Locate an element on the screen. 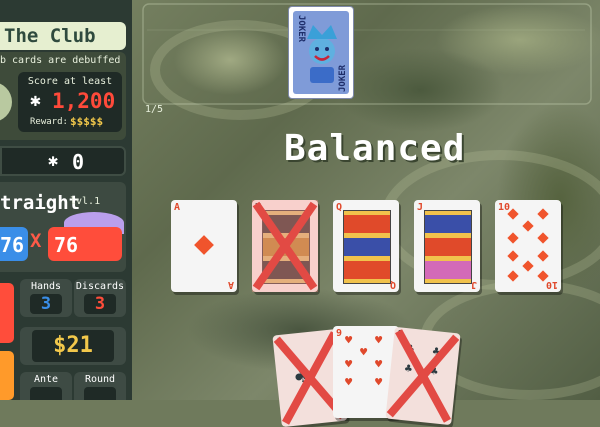  options-button is located at coordinates (7, 375).